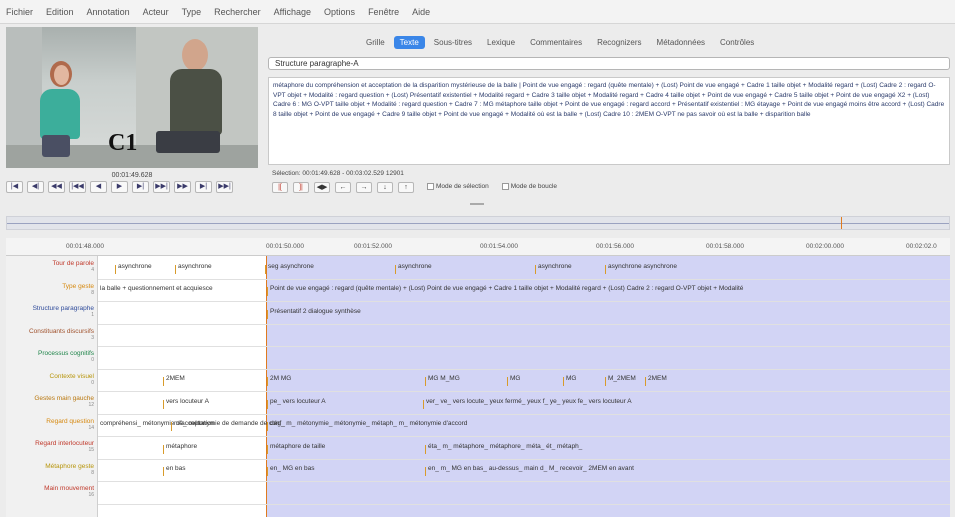 This screenshot has width=955, height=517. Describe the element at coordinates (322, 187) in the screenshot. I see `tool-button: ◀▶` at that location.